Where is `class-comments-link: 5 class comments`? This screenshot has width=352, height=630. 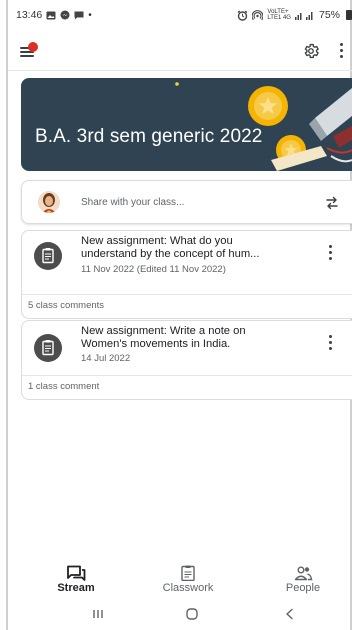
class-comments-link: 5 class comments is located at coordinates (187, 306).